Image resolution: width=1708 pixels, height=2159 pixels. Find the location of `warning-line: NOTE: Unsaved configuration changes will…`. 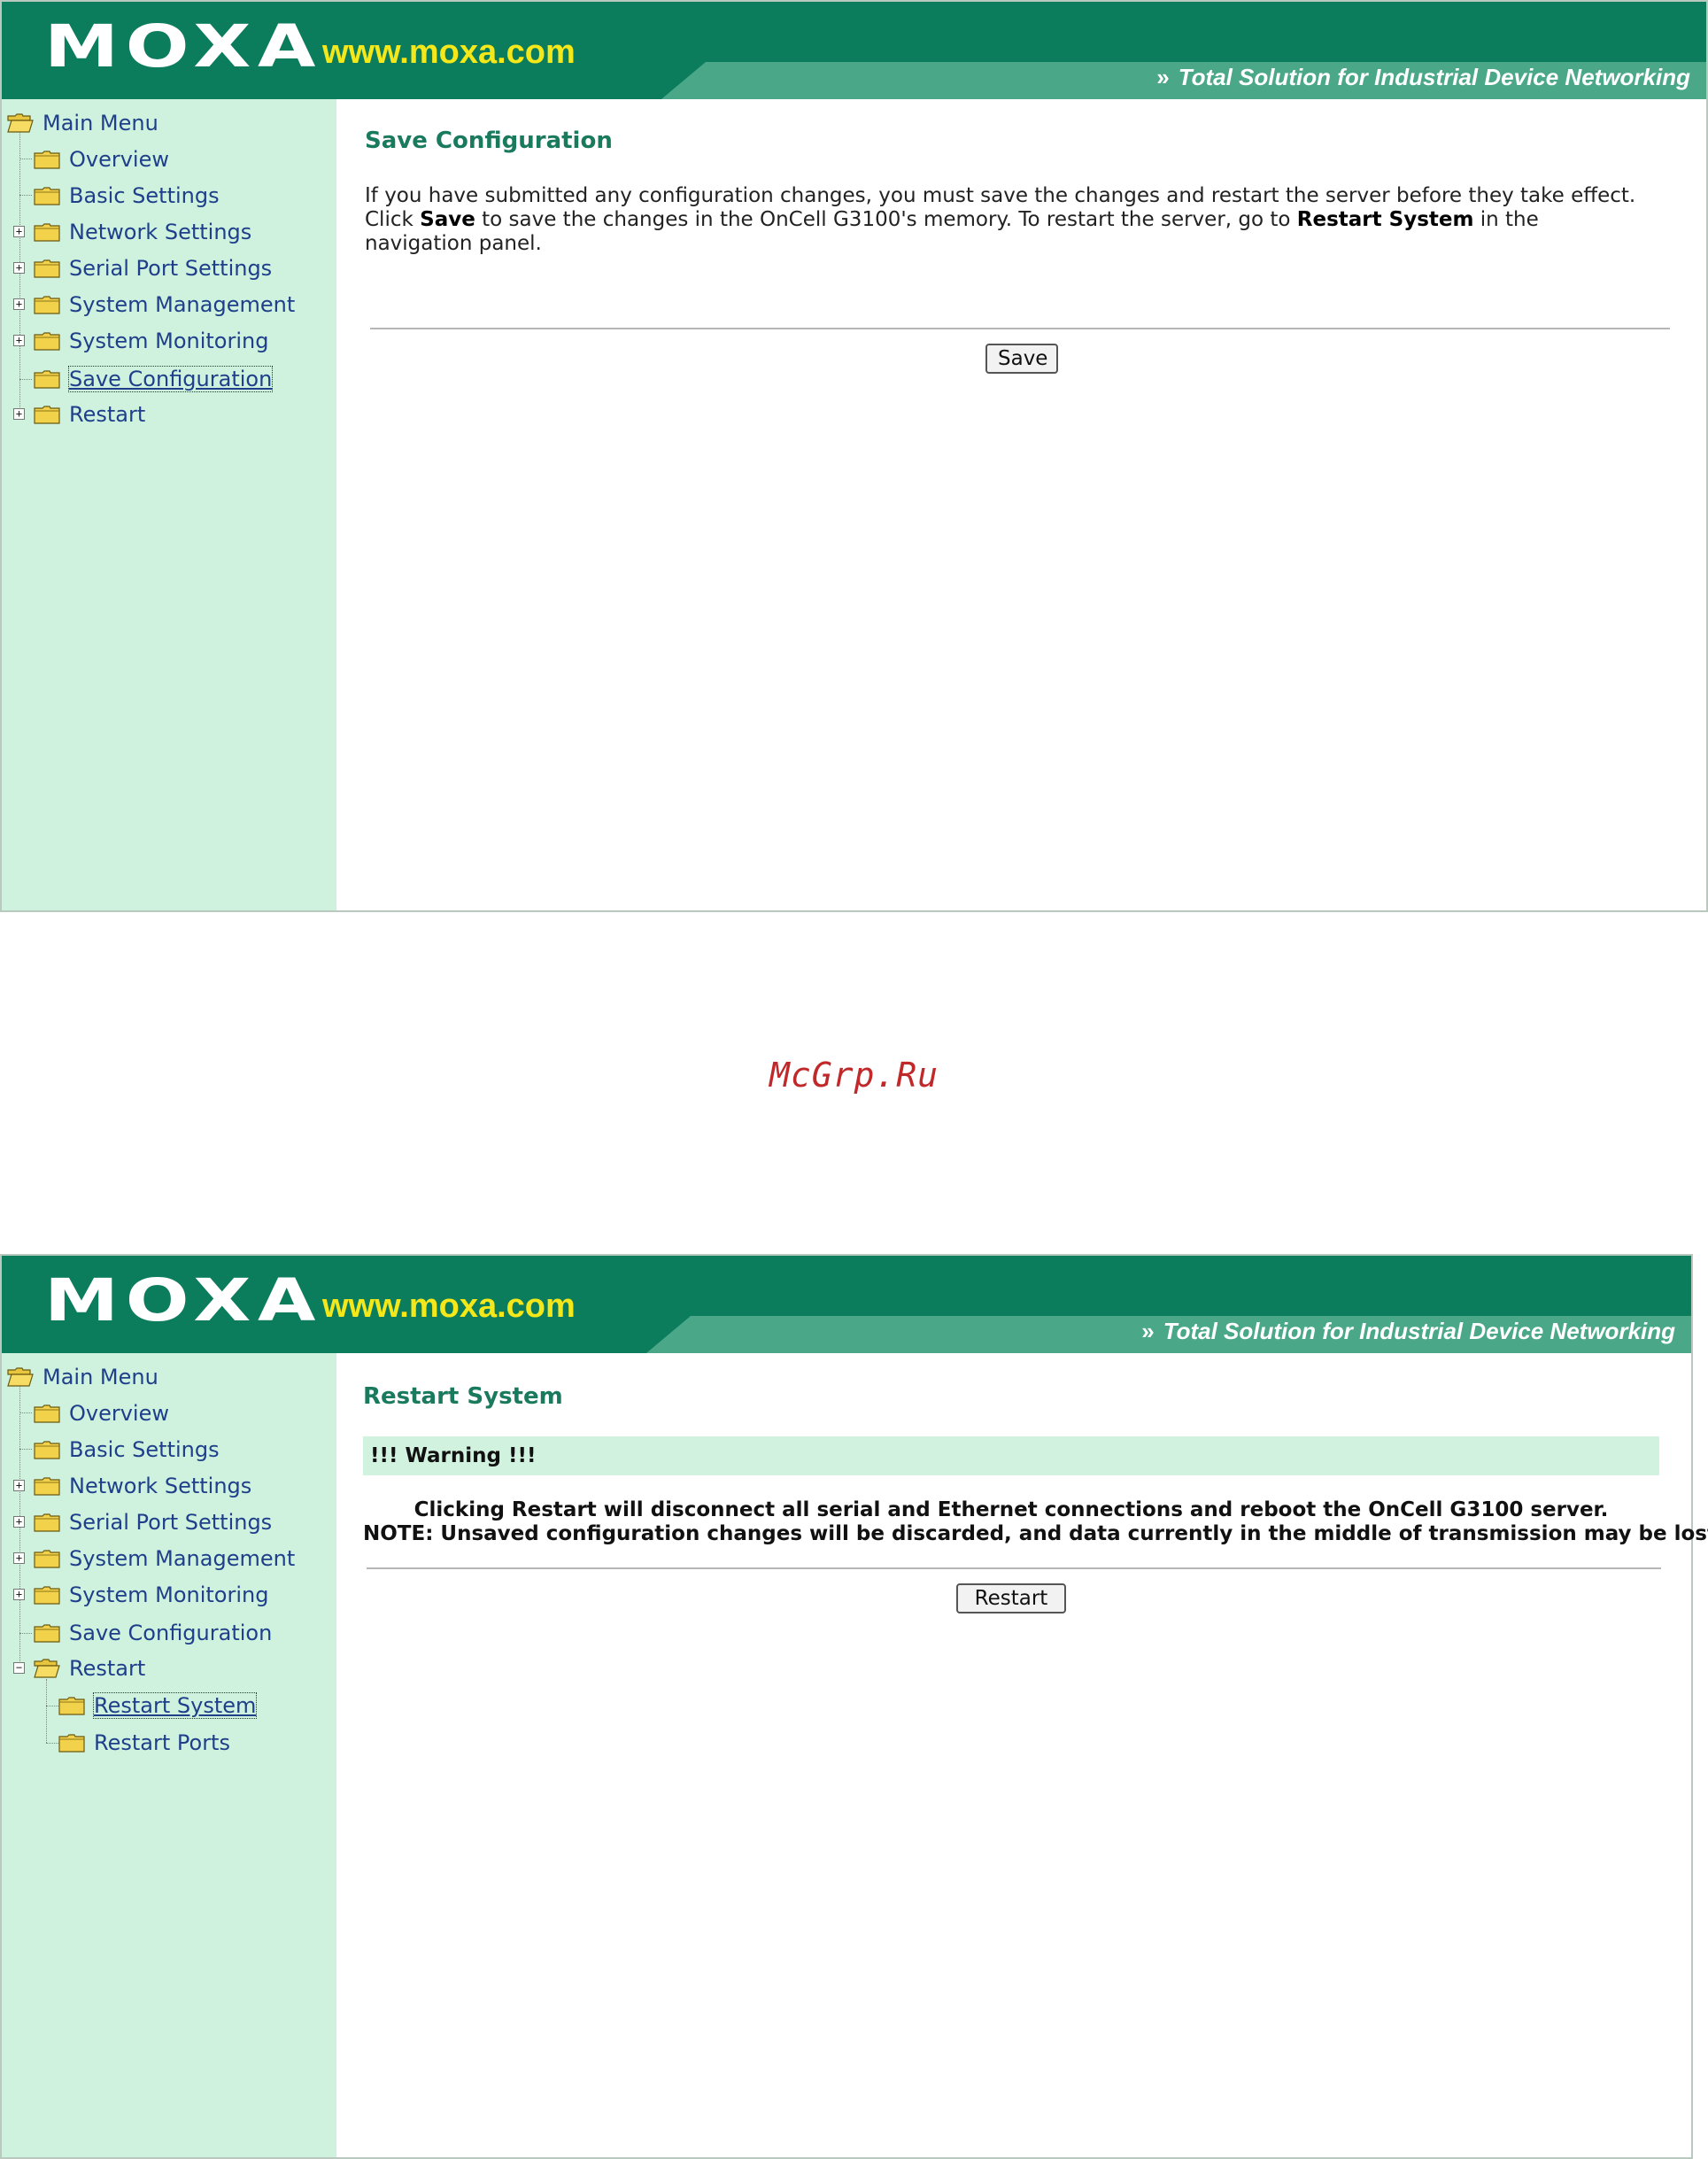

warning-line: NOTE: Unsaved configuration changes will… is located at coordinates (1035, 1533).